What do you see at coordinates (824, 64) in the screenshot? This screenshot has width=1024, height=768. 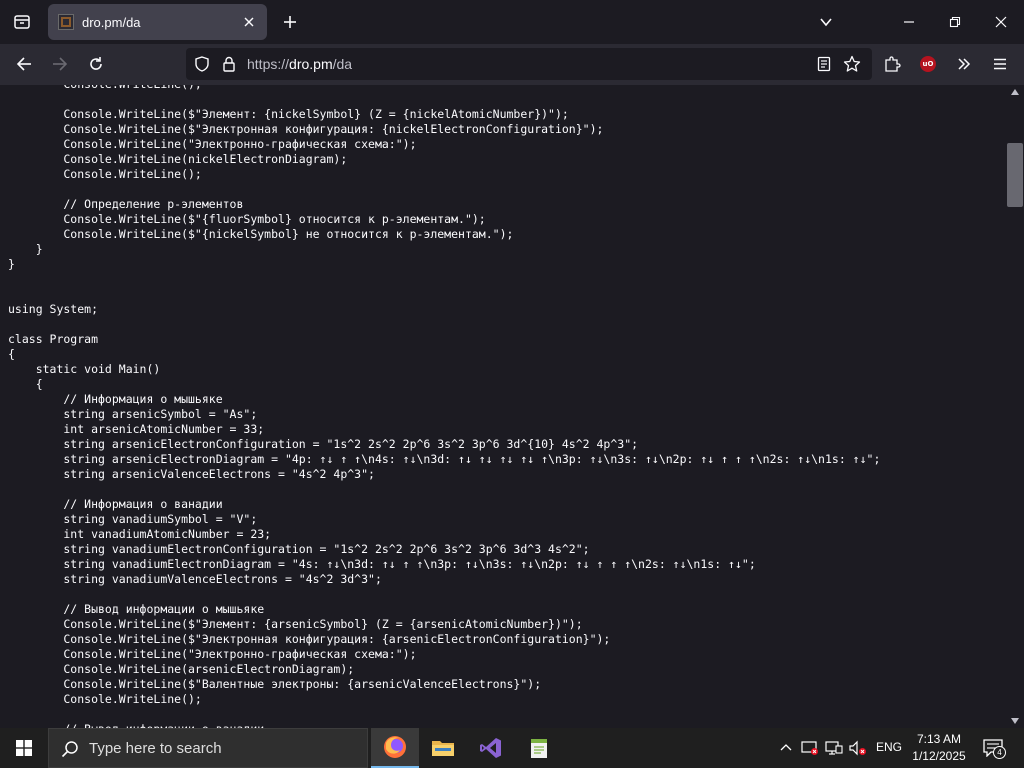 I see `reader-view-icon` at bounding box center [824, 64].